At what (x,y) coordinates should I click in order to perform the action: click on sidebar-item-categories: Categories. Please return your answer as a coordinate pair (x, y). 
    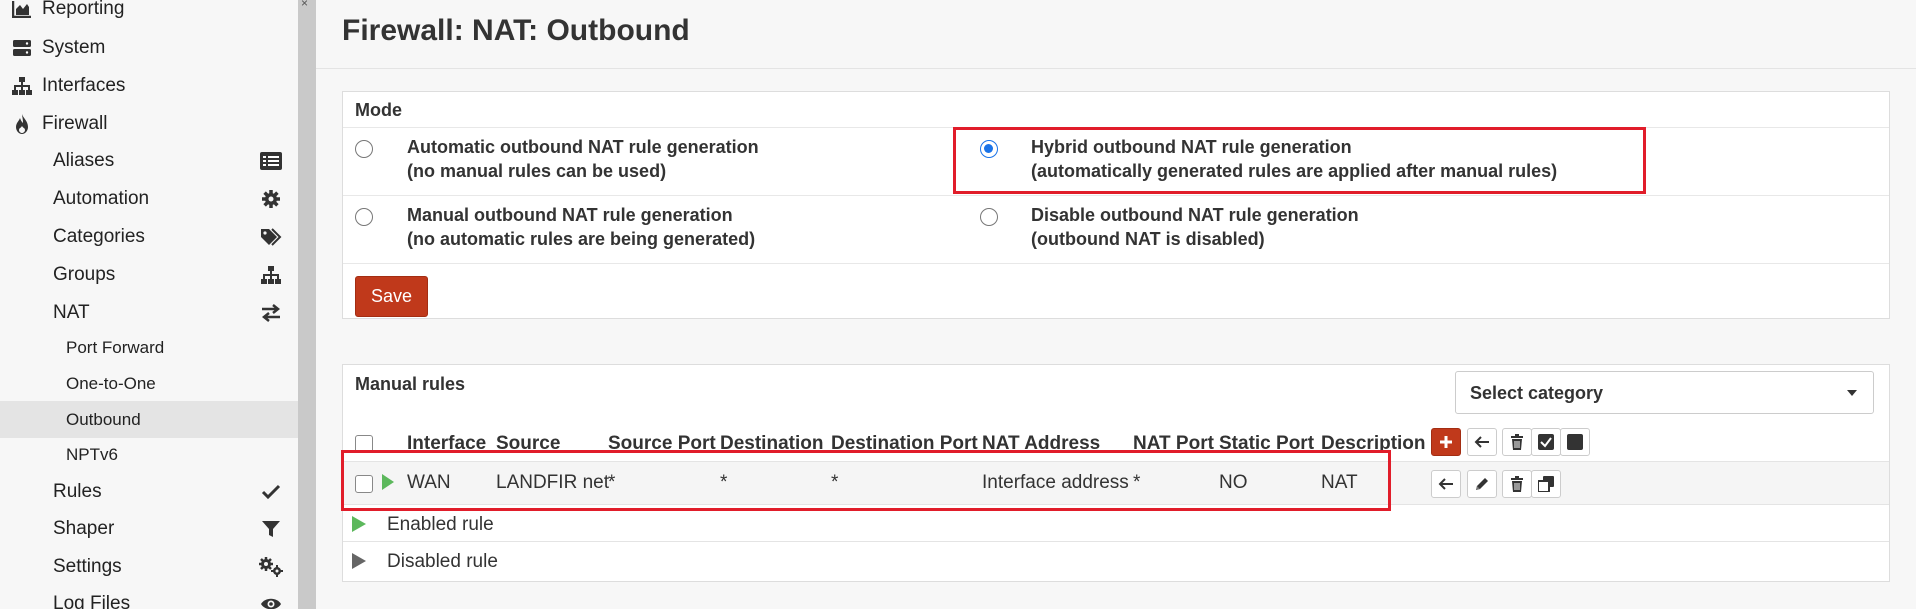
    Looking at the image, I should click on (149, 237).